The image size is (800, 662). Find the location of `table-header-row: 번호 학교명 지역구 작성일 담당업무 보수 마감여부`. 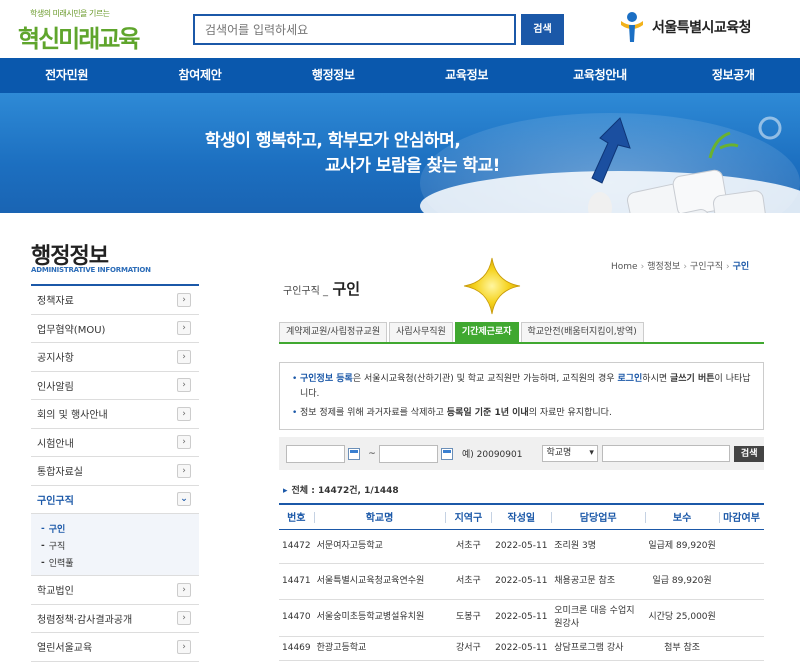

table-header-row: 번호 학교명 지역구 작성일 담당업무 보수 마감여부 is located at coordinates (521, 516).